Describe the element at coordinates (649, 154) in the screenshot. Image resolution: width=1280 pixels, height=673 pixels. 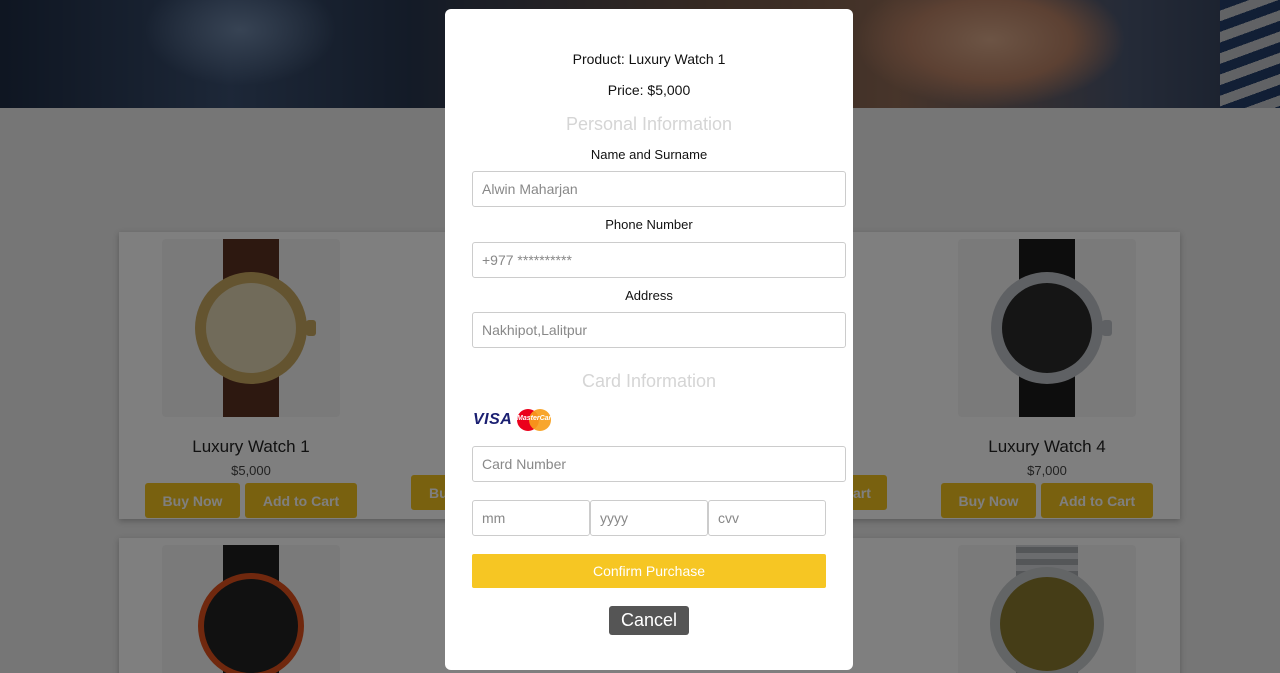
I see `name-label: Name and Surname` at that location.